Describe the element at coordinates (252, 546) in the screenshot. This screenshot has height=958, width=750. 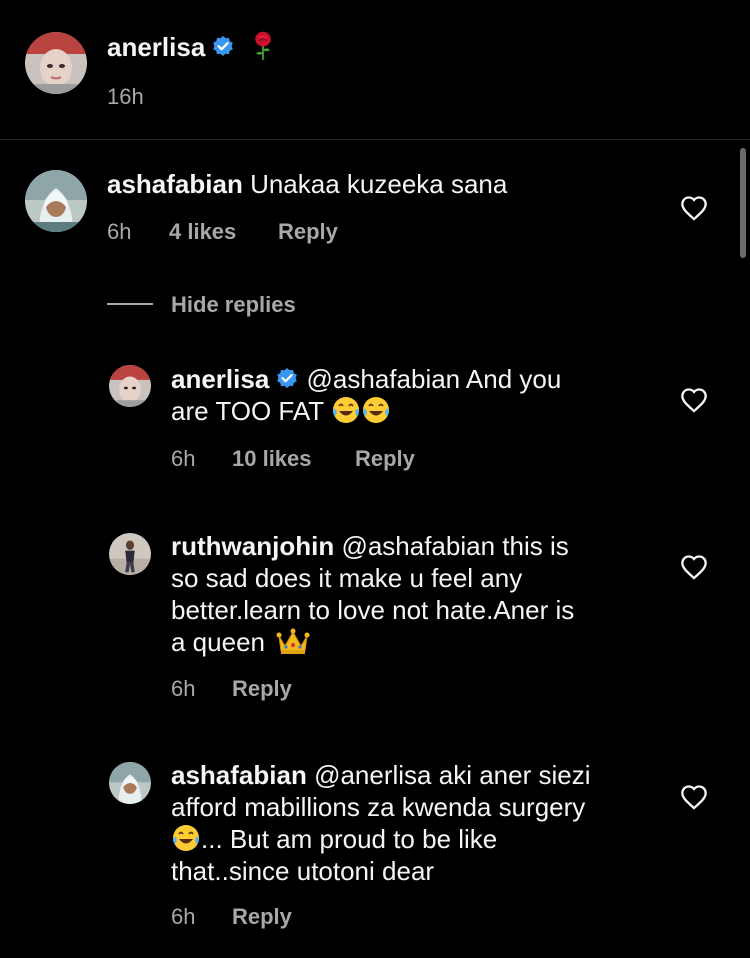
I see `reply-username: ruthwanjohin` at that location.